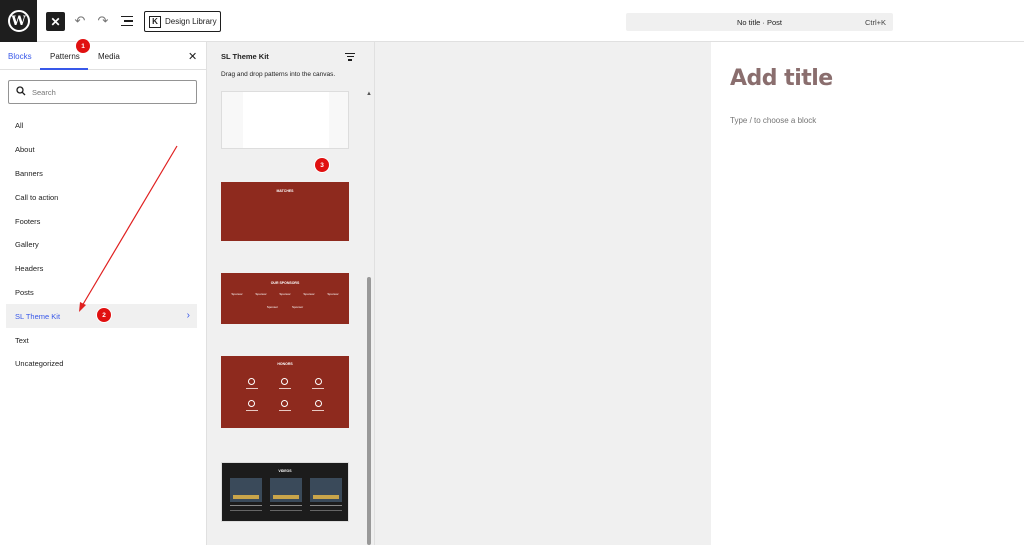  Describe the element at coordinates (369, 411) in the screenshot. I see `scrollbar-thumb` at that location.